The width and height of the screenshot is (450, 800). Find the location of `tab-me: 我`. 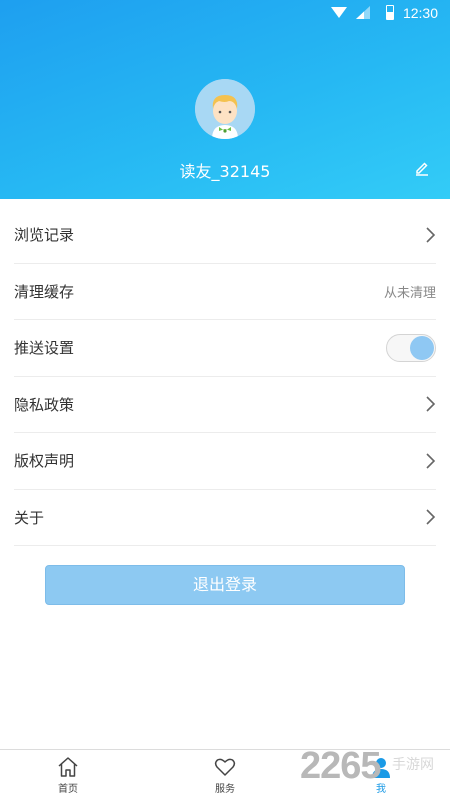

tab-me: 我 is located at coordinates (381, 775).